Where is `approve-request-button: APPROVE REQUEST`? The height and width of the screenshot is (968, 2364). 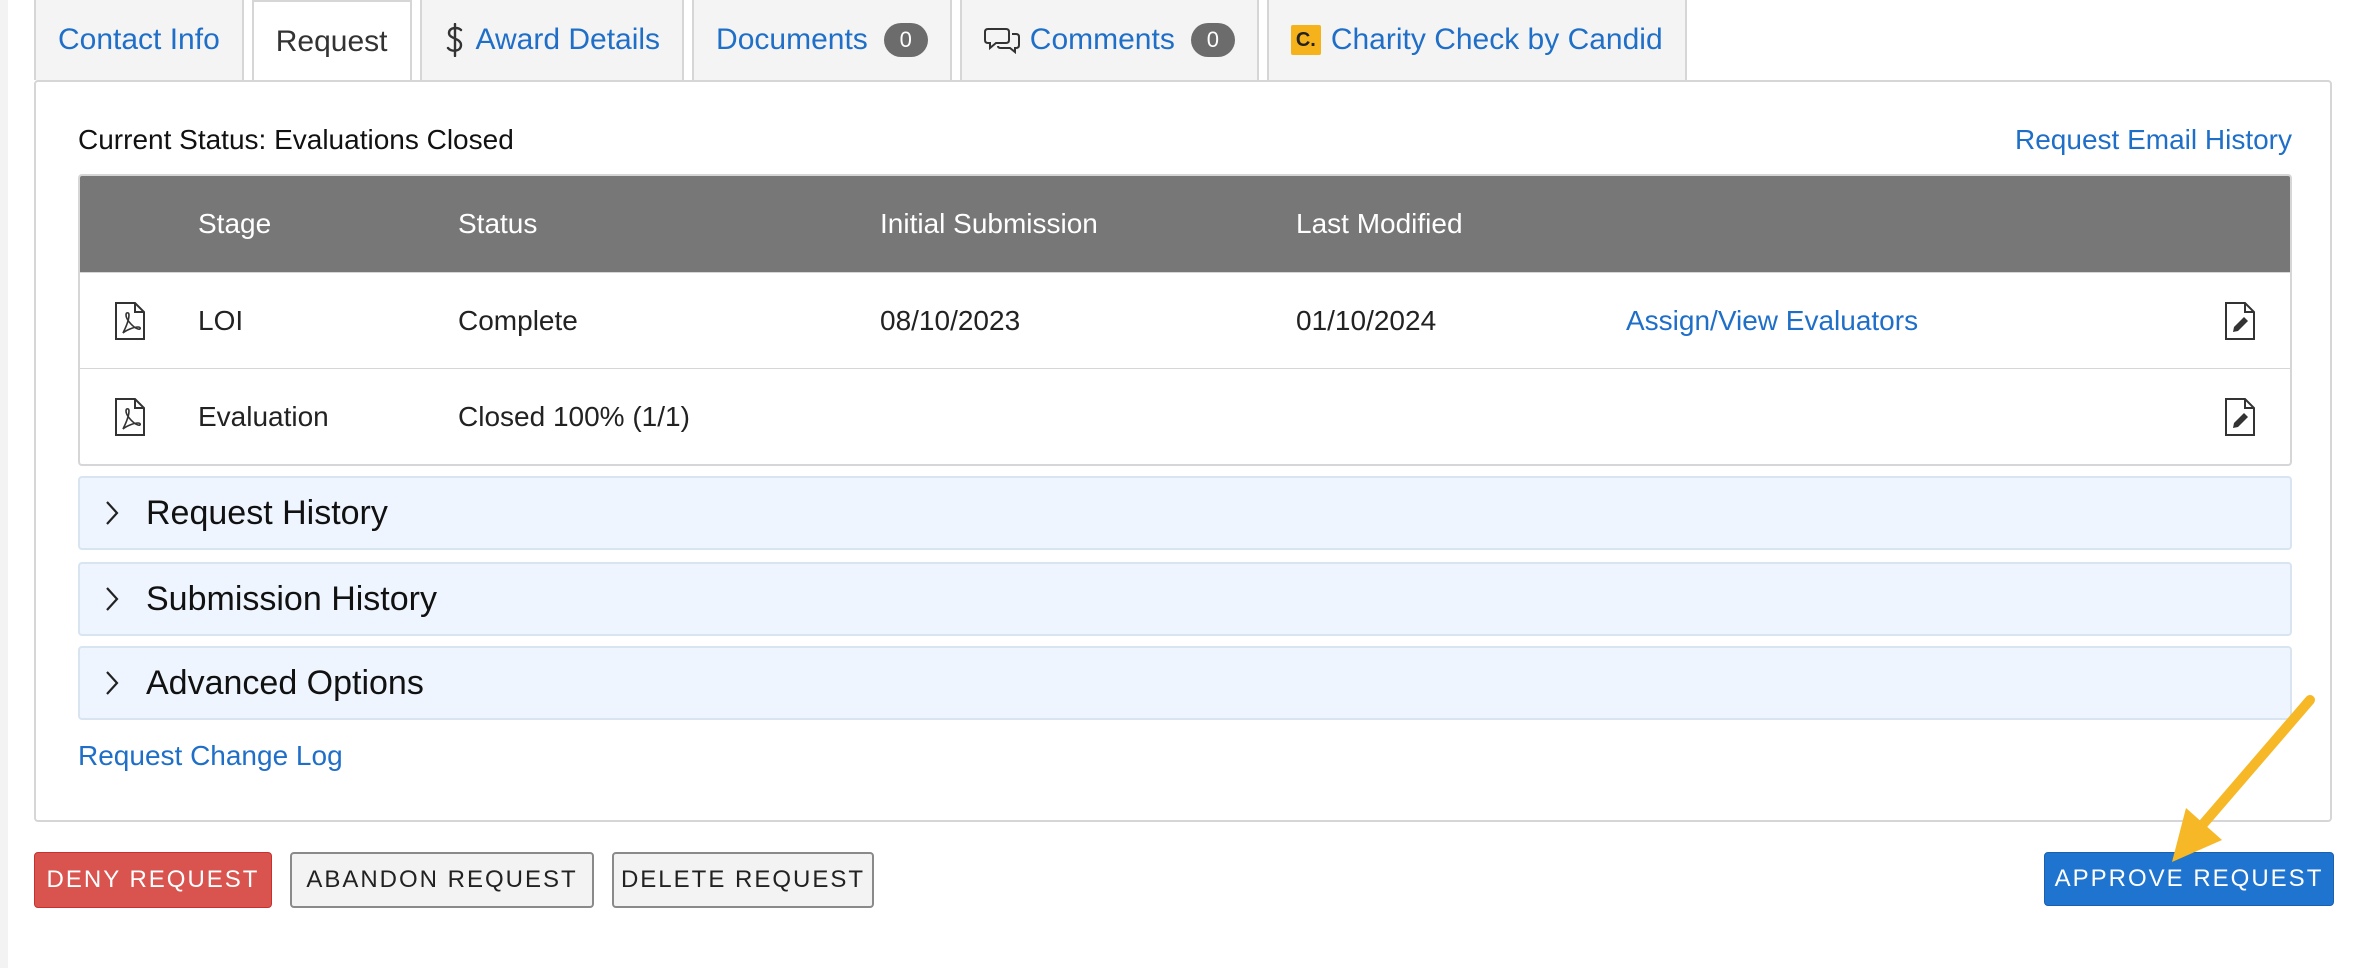 approve-request-button: APPROVE REQUEST is located at coordinates (2189, 879).